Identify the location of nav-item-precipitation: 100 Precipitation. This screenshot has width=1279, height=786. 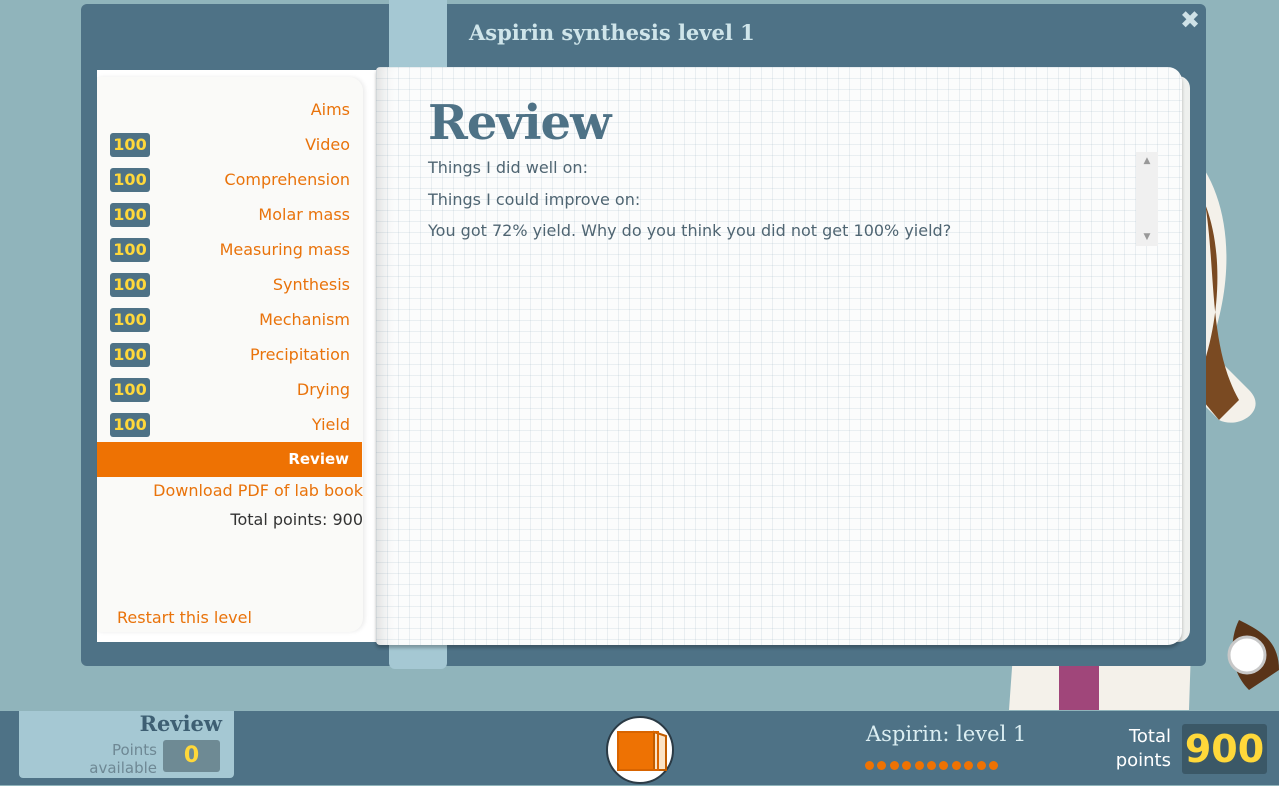
(230, 354).